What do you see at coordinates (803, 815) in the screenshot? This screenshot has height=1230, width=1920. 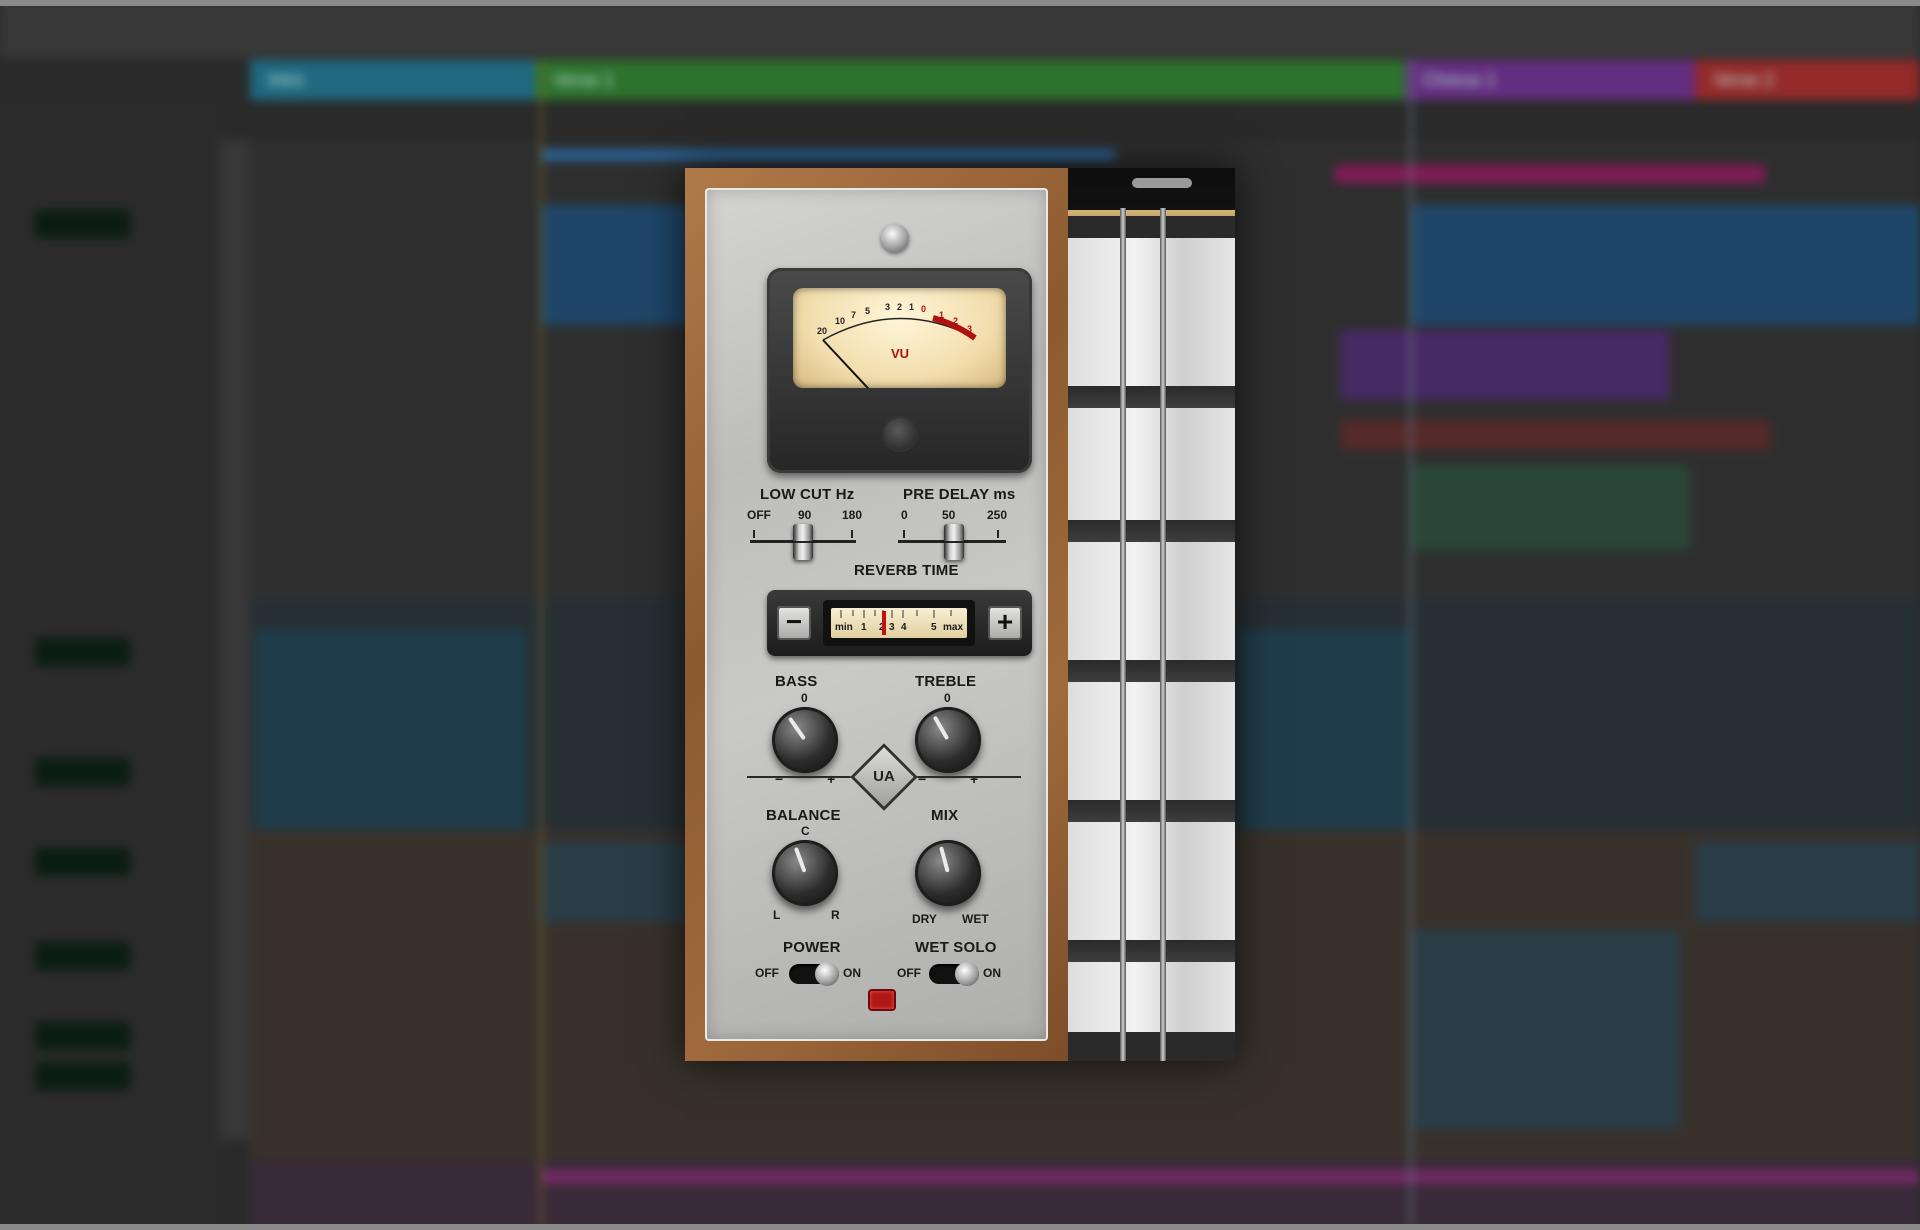 I see `balance-label: BALANCE` at bounding box center [803, 815].